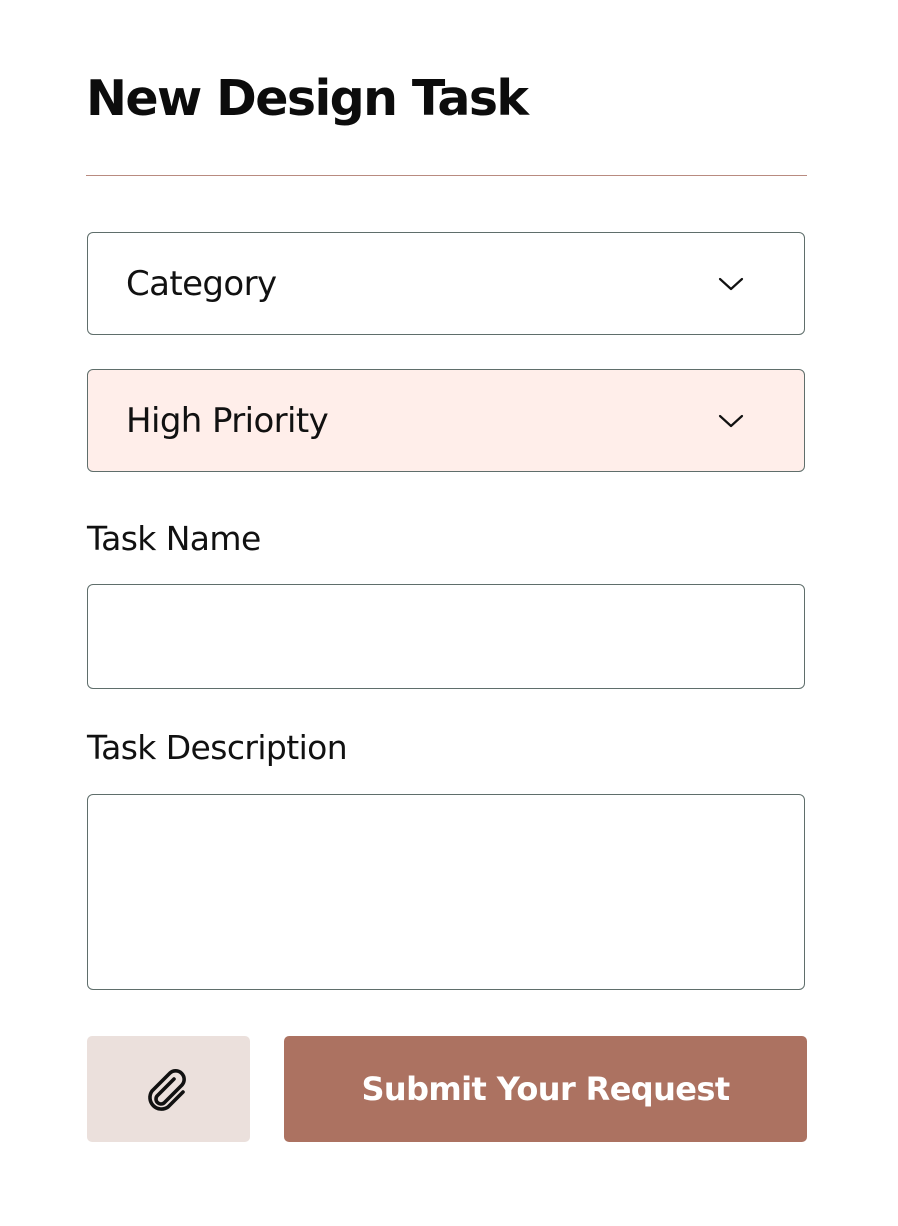 The height and width of the screenshot is (1226, 898). I want to click on paperclip-icon, so click(166, 1090).